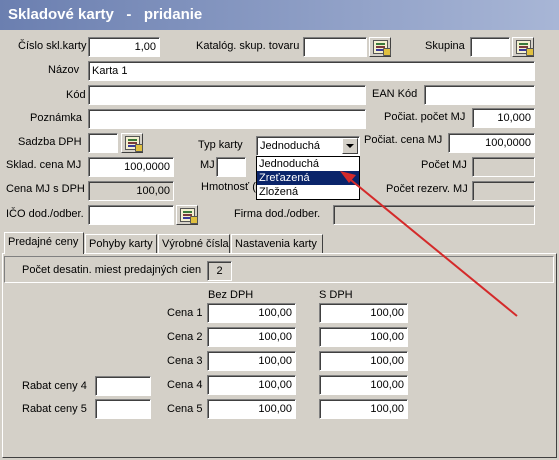 The width and height of the screenshot is (559, 460). I want to click on annotation-arrow, so click(429, 244).